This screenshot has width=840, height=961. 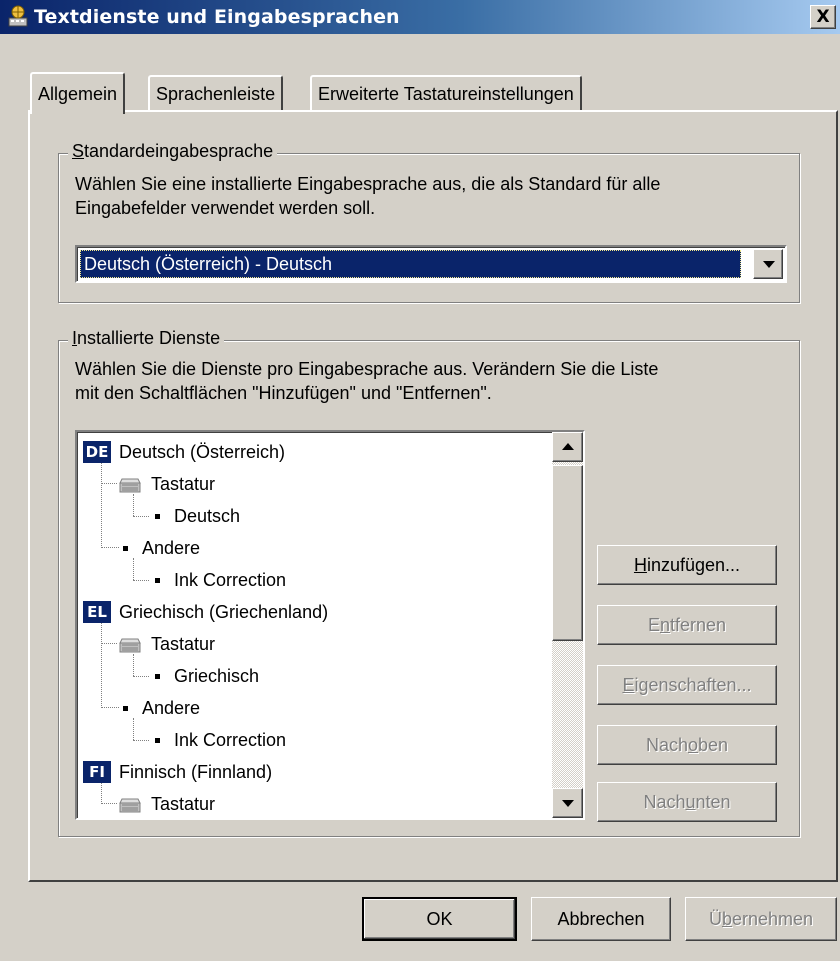 I want to click on language-badge: DE, so click(x=97, y=452).